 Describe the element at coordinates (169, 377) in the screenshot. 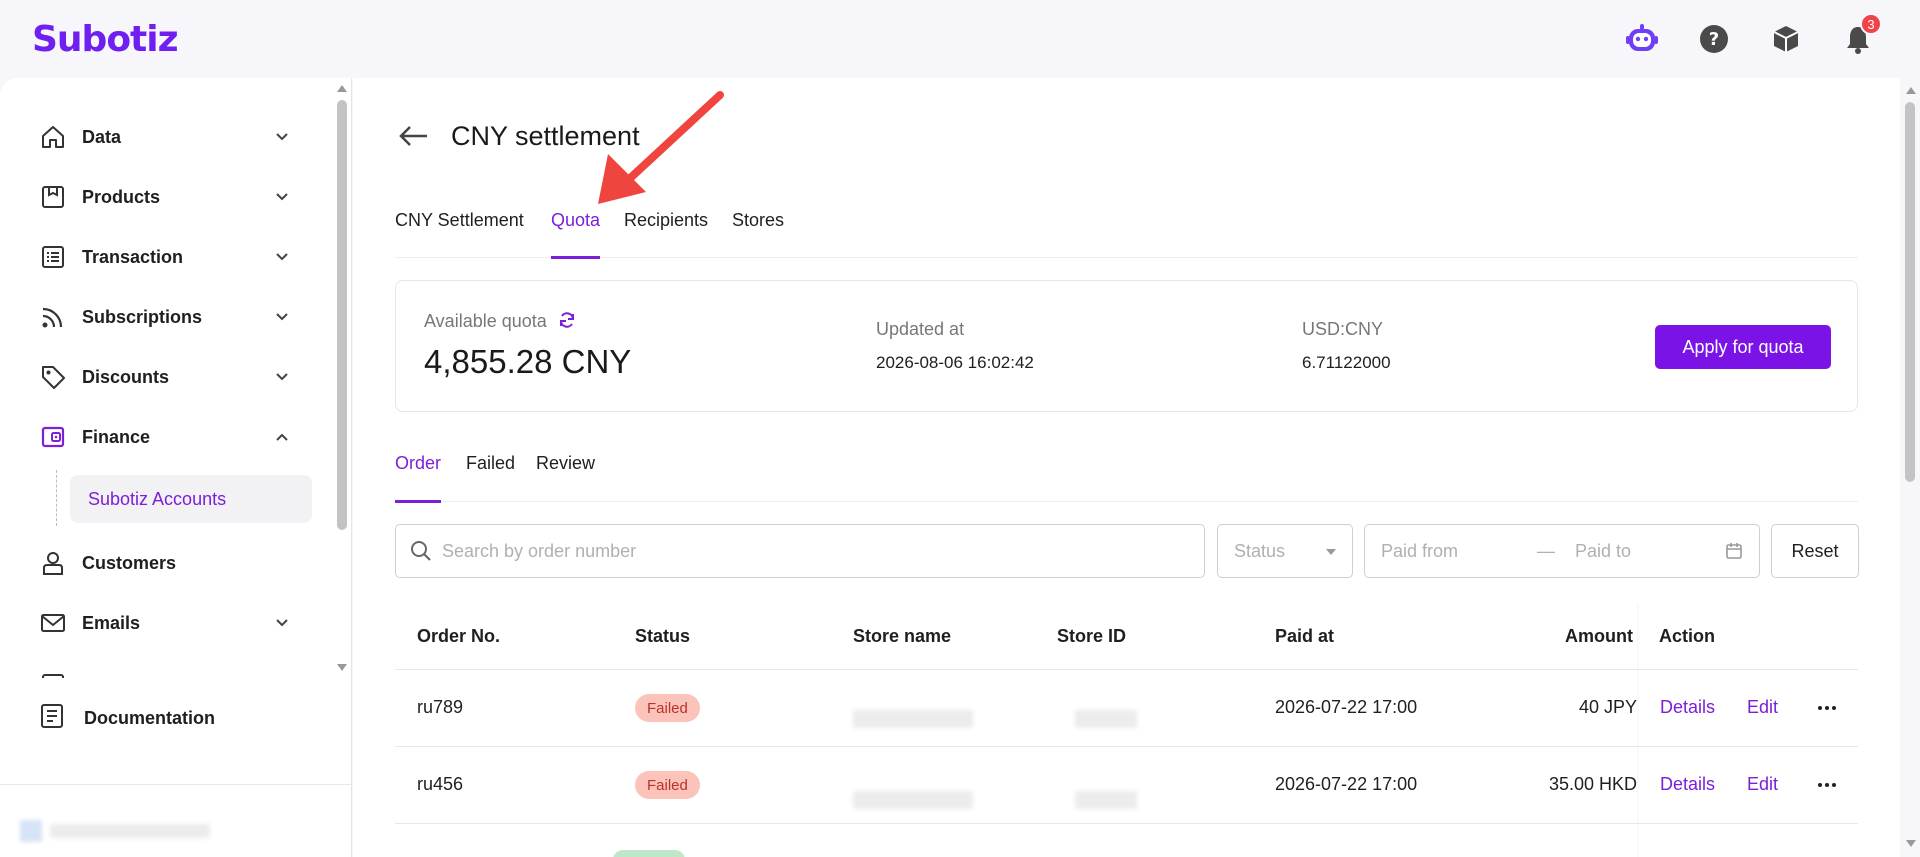

I see `sidebar-item-discounts: Discounts` at that location.